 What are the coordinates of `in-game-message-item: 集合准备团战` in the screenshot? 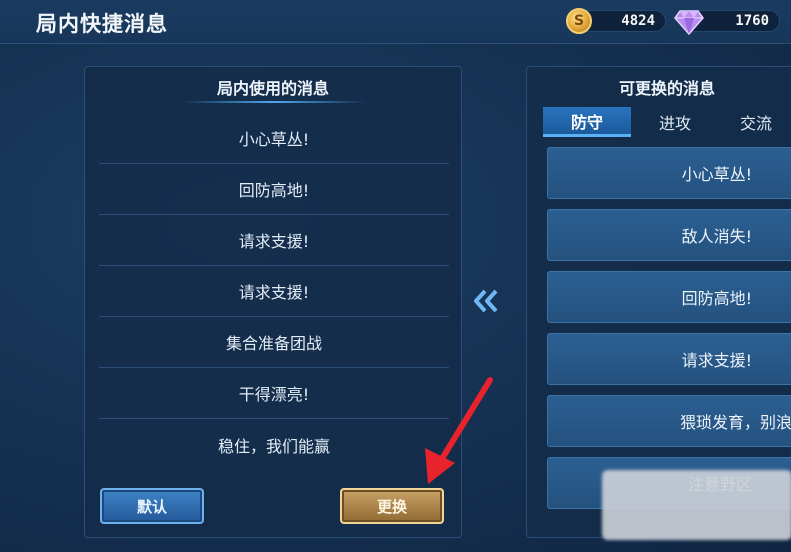 It's located at (274, 342).